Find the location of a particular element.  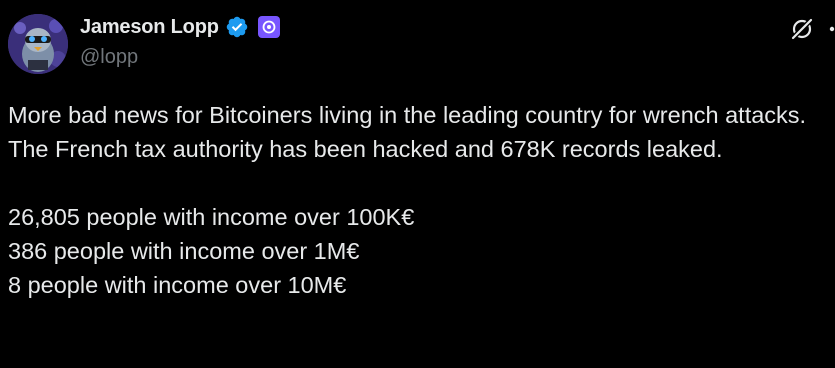

tweet-line: 26,805 people with income over 100K€ is located at coordinates (211, 217).